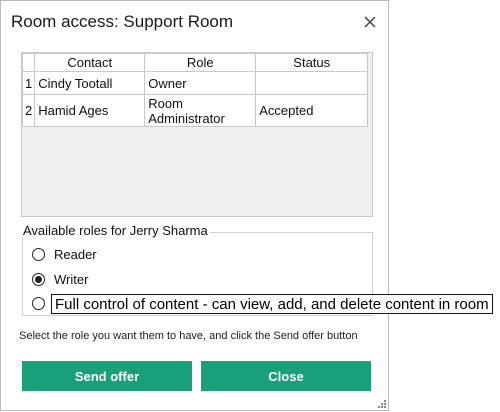 Image resolution: width=500 pixels, height=412 pixels. Describe the element at coordinates (75, 254) in the screenshot. I see `radio-label: Reader` at that location.